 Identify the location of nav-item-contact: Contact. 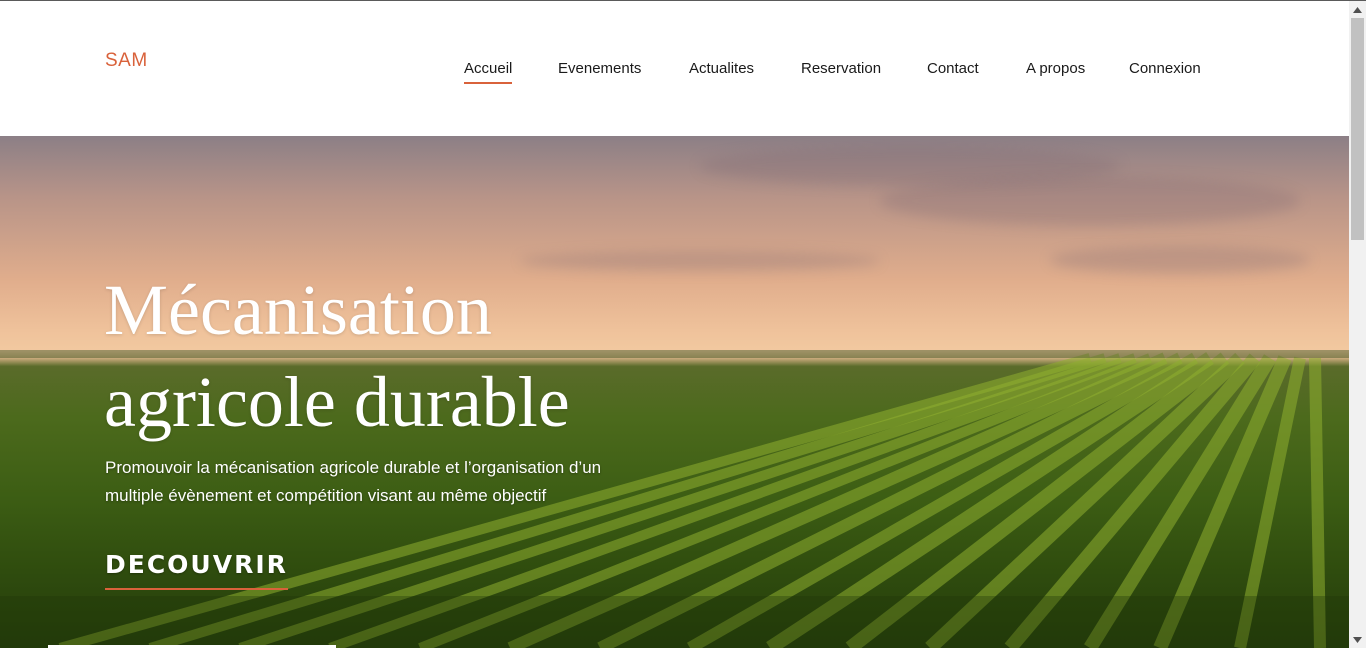
(953, 68).